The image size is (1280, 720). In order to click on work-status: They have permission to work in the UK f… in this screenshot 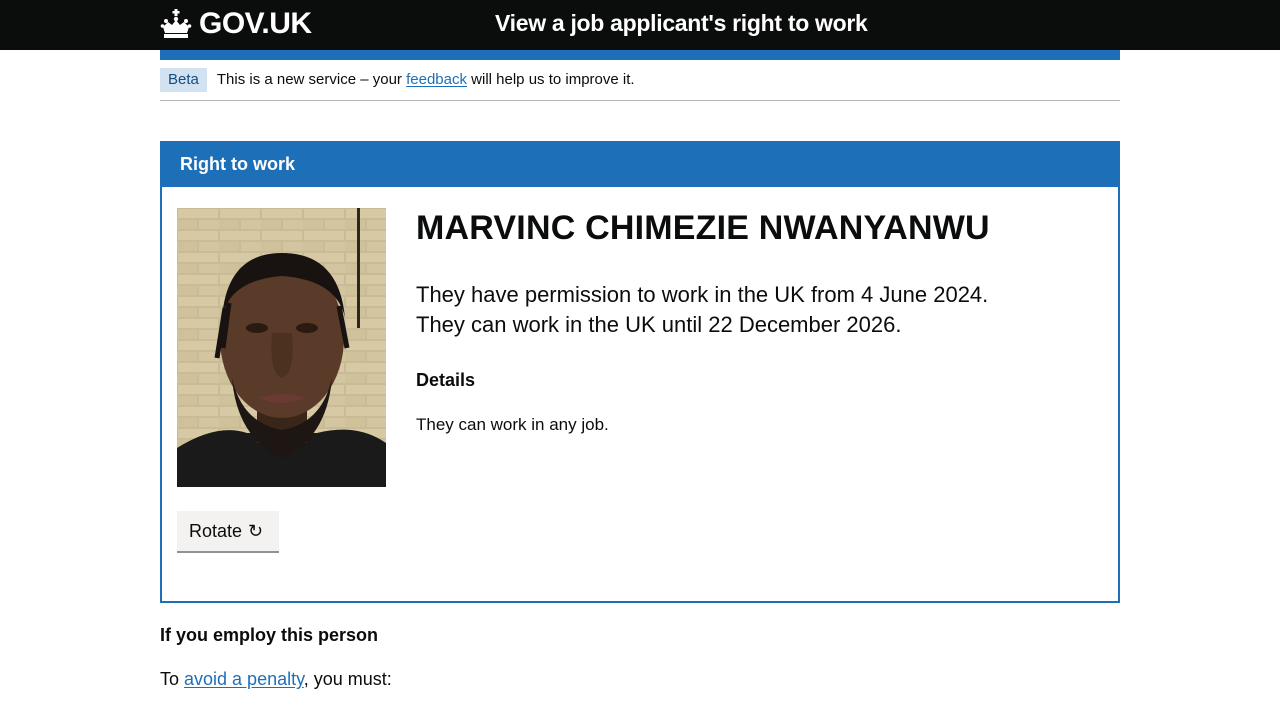, I will do `click(756, 310)`.